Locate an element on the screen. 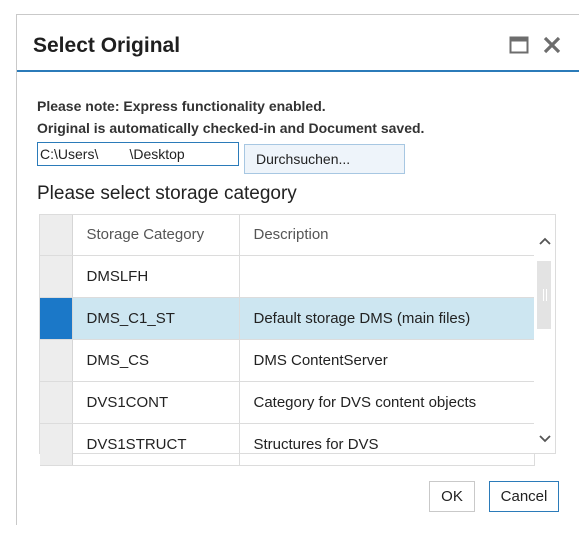  cell-description is located at coordinates (387, 276).